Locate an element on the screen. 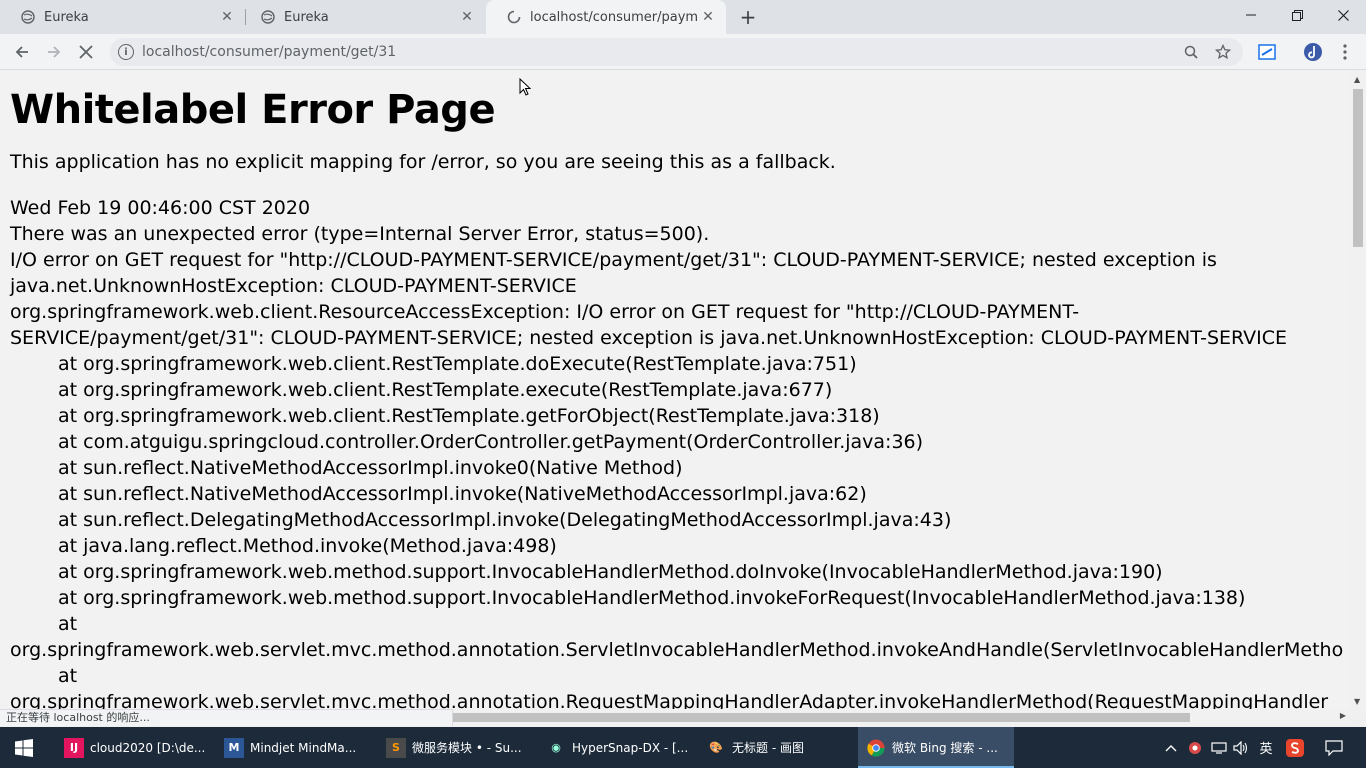 This screenshot has height=768, width=1366. scroll-right-arrow-icon: ▶ is located at coordinates (1343, 715).